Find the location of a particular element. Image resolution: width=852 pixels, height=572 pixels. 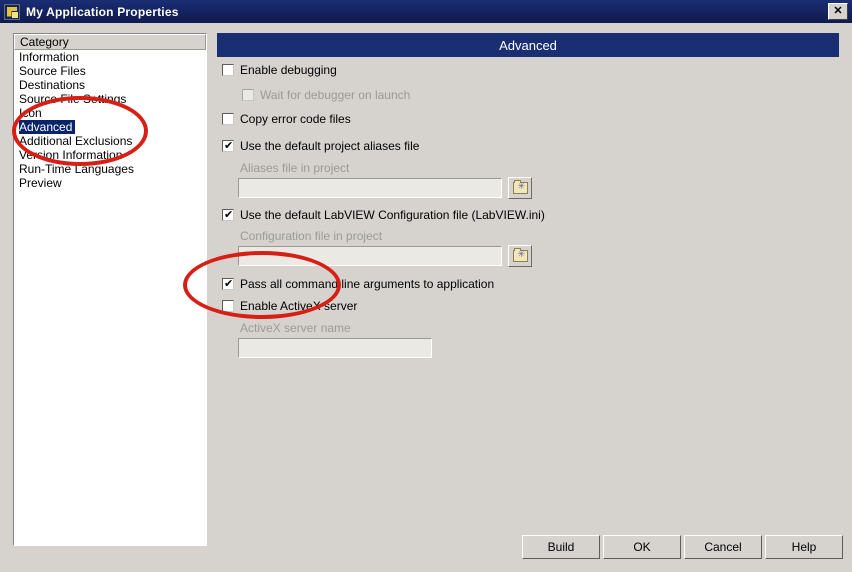

checkbox-wait-for-debugger: Wait for debugger on launch is located at coordinates (326, 95).